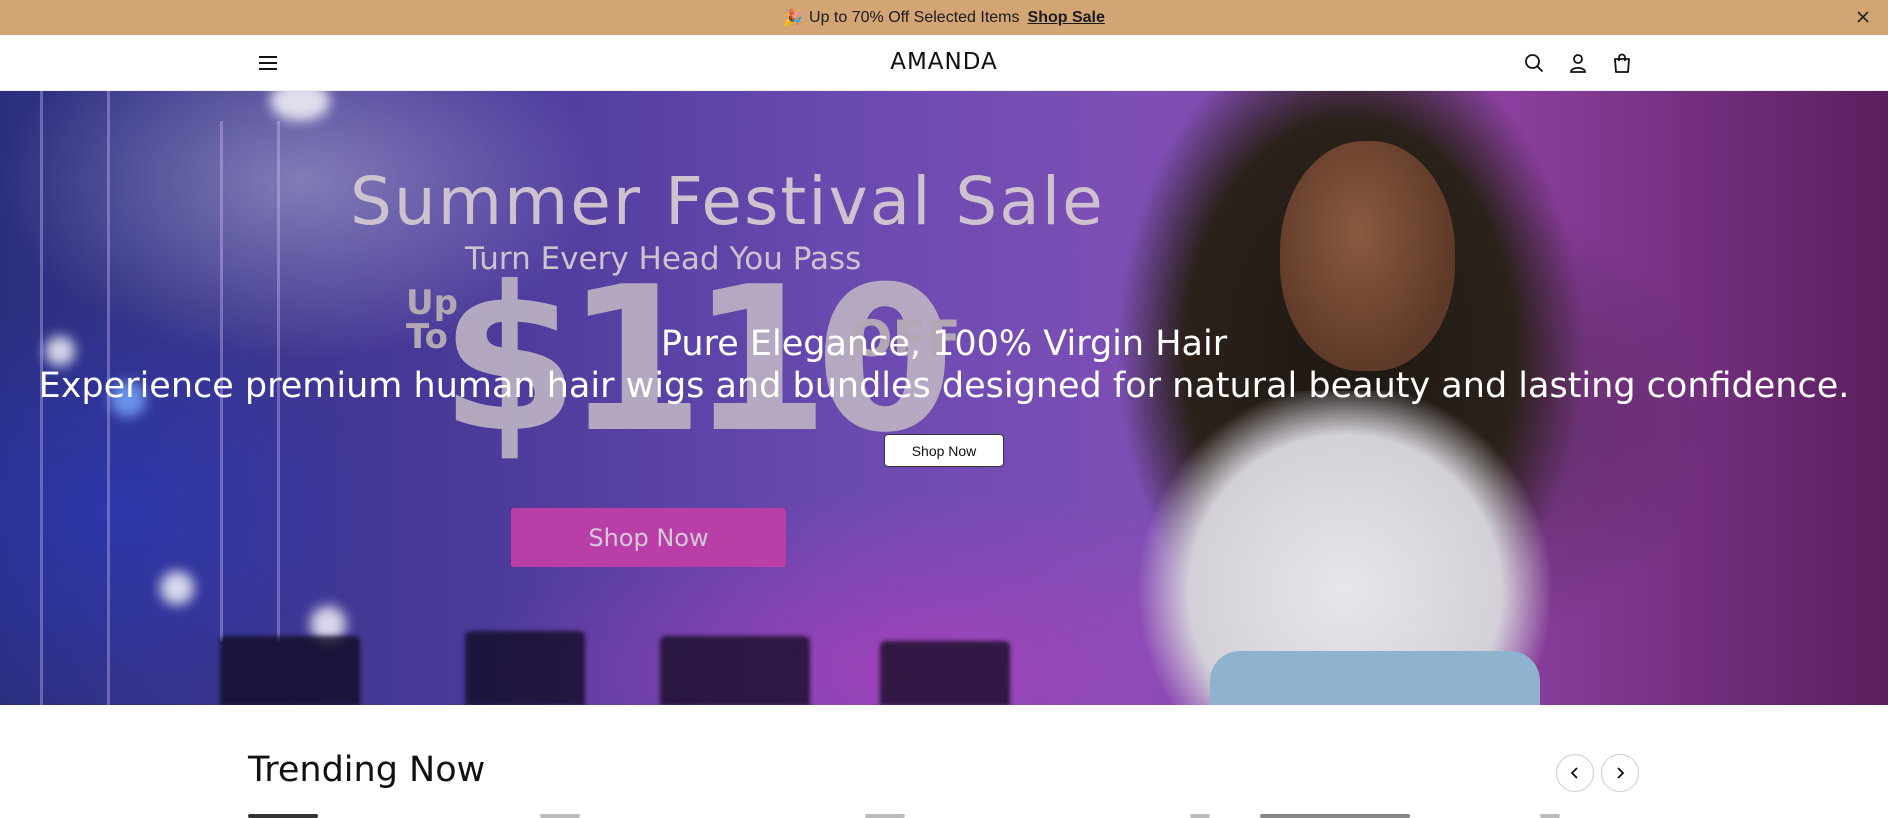 This screenshot has width=1888, height=818. I want to click on hamburger-menu-icon, so click(268, 63).